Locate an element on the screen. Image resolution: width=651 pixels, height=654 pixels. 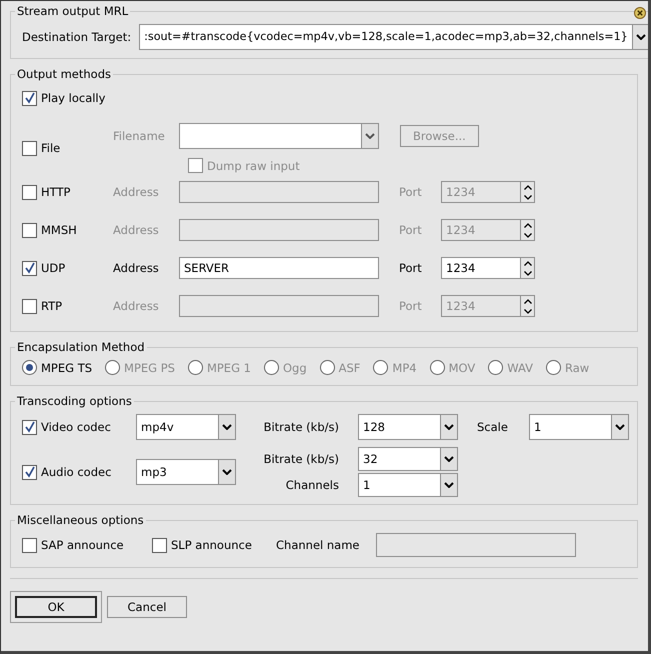
field-label: Destination Target: is located at coordinates (77, 37).